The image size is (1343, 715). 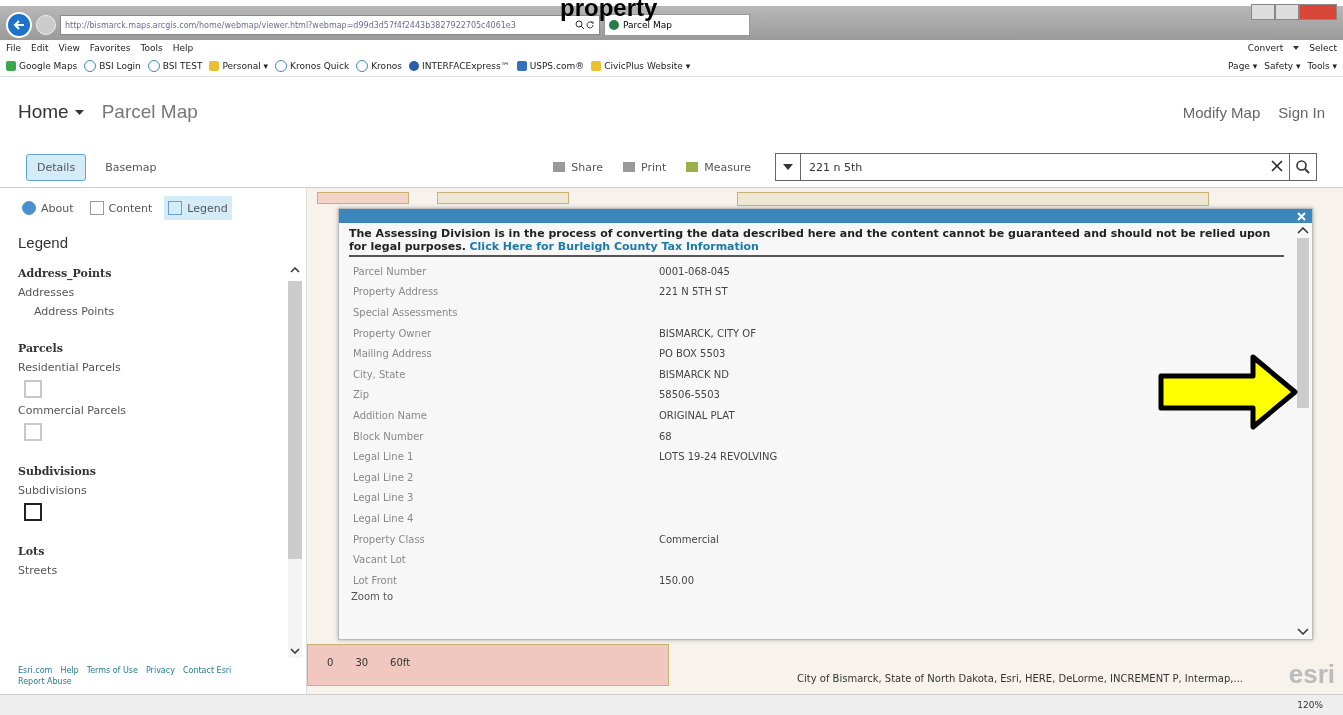 What do you see at coordinates (1311, 674) in the screenshot?
I see `esri-logo: esri` at bounding box center [1311, 674].